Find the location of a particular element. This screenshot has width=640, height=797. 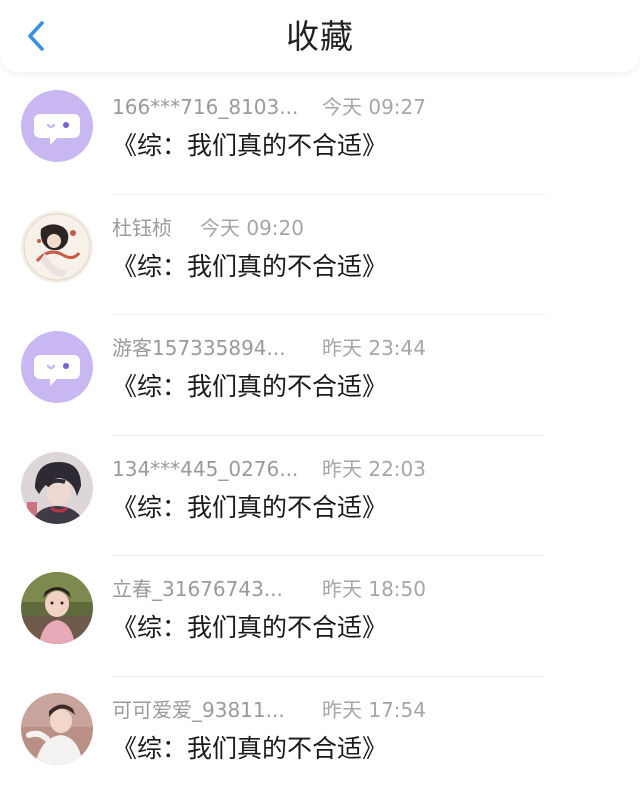

page-title: 收藏 is located at coordinates (320, 37).